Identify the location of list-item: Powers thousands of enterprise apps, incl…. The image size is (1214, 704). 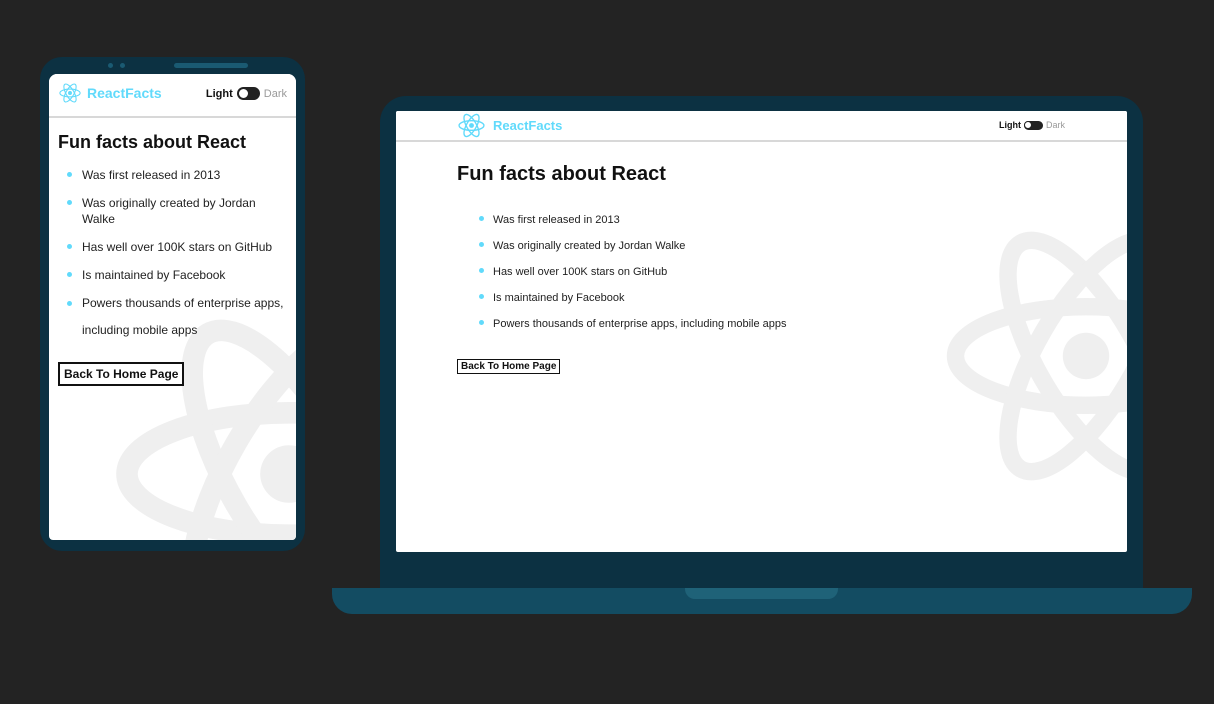
(173, 317).